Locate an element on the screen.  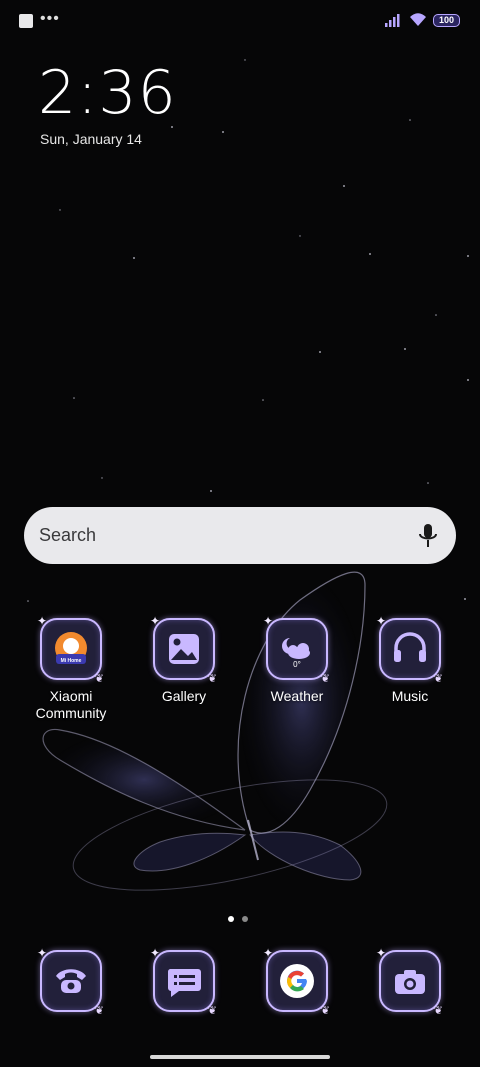
battery-indicator: 100 is located at coordinates (446, 20).